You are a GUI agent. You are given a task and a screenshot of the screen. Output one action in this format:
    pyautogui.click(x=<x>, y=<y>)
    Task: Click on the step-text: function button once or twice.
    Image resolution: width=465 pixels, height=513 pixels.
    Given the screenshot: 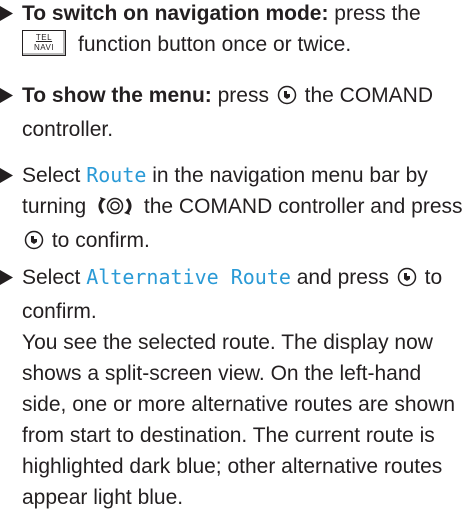 What is the action you would take?
    pyautogui.click(x=215, y=44)
    